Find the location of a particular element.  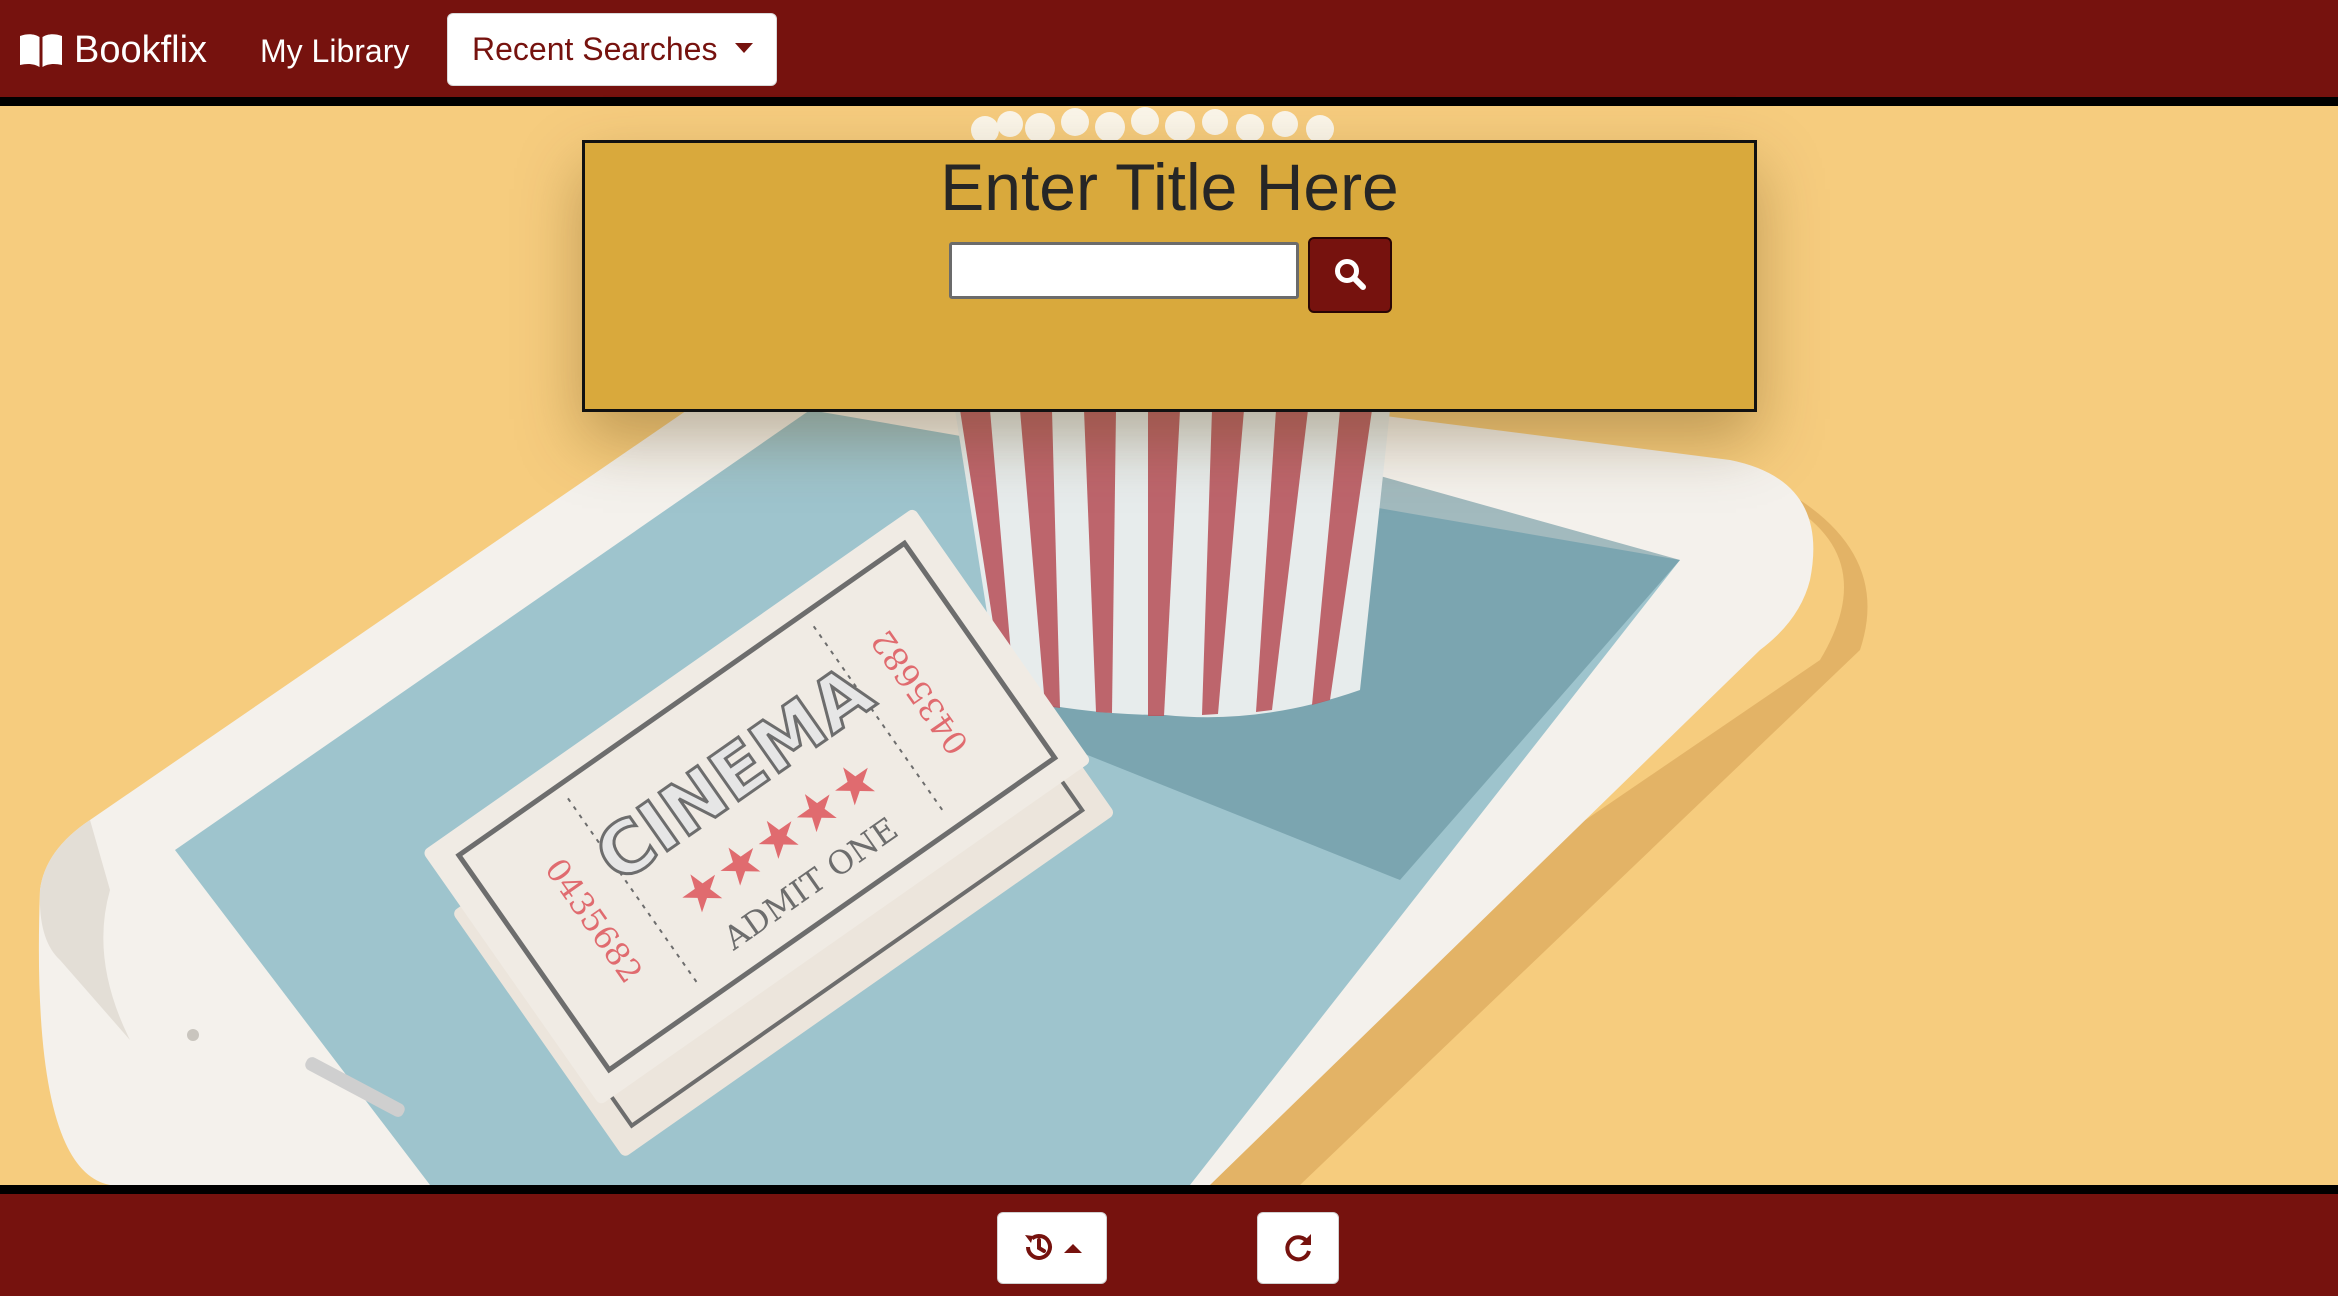

recent-searches-label: Recent Searches is located at coordinates (595, 49).